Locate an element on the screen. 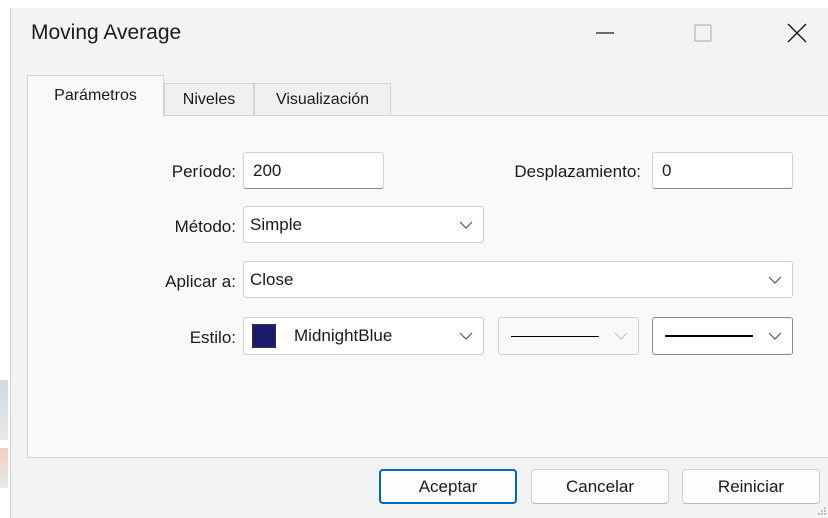 Image resolution: width=828 pixels, height=518 pixels. apply-label: Aplicar a: is located at coordinates (200, 281).